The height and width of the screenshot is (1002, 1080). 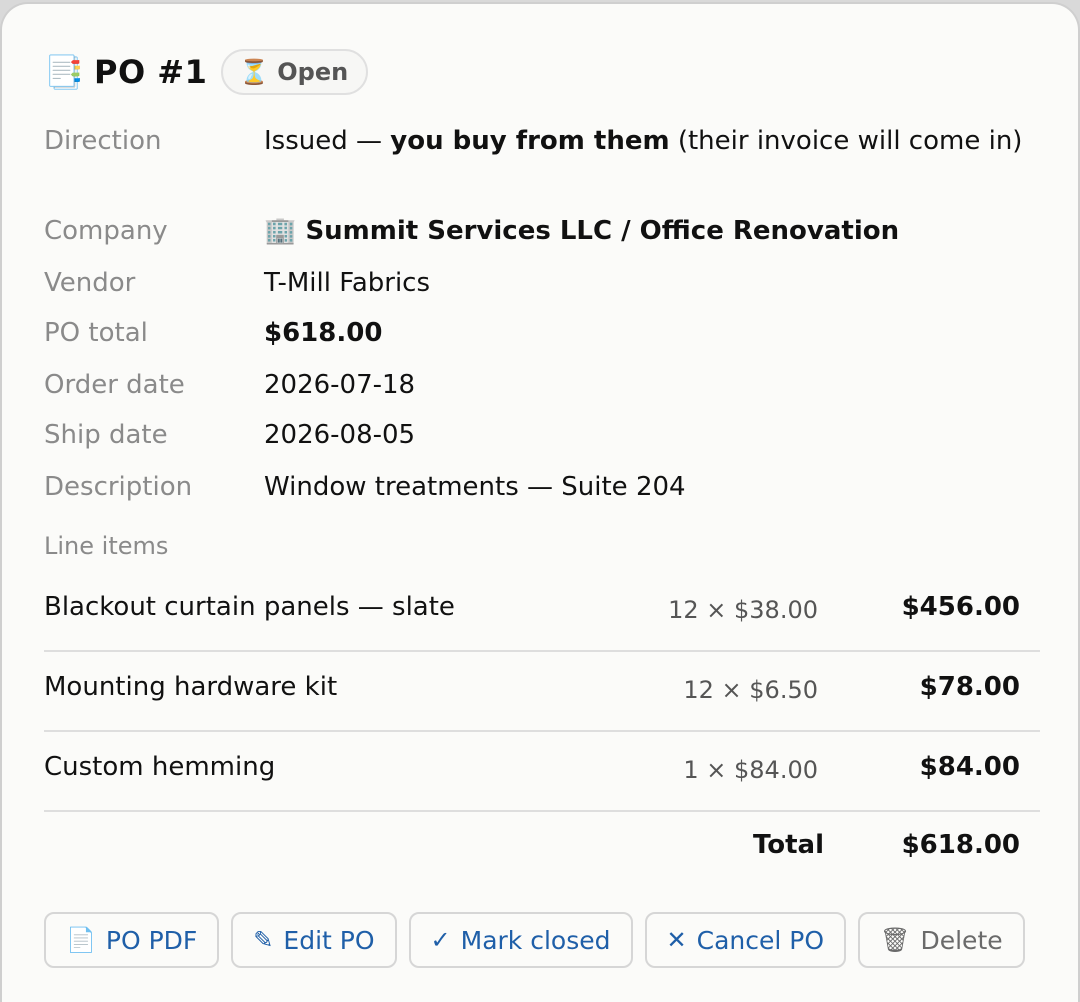 I want to click on line-item-row: Custom hemming 1 × $84.00 $84.00, so click(x=542, y=772).